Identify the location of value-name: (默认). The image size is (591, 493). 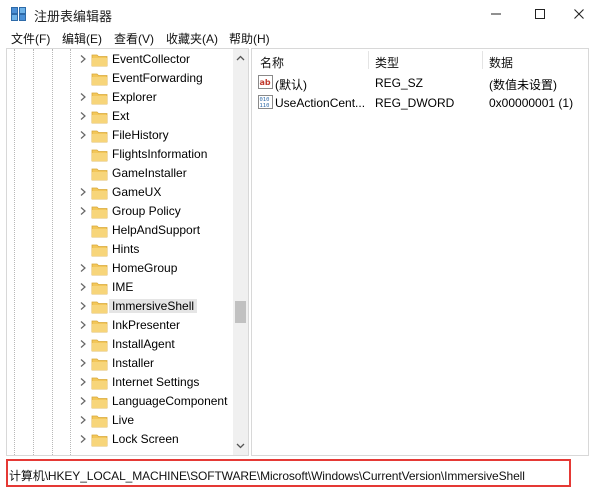
(291, 85).